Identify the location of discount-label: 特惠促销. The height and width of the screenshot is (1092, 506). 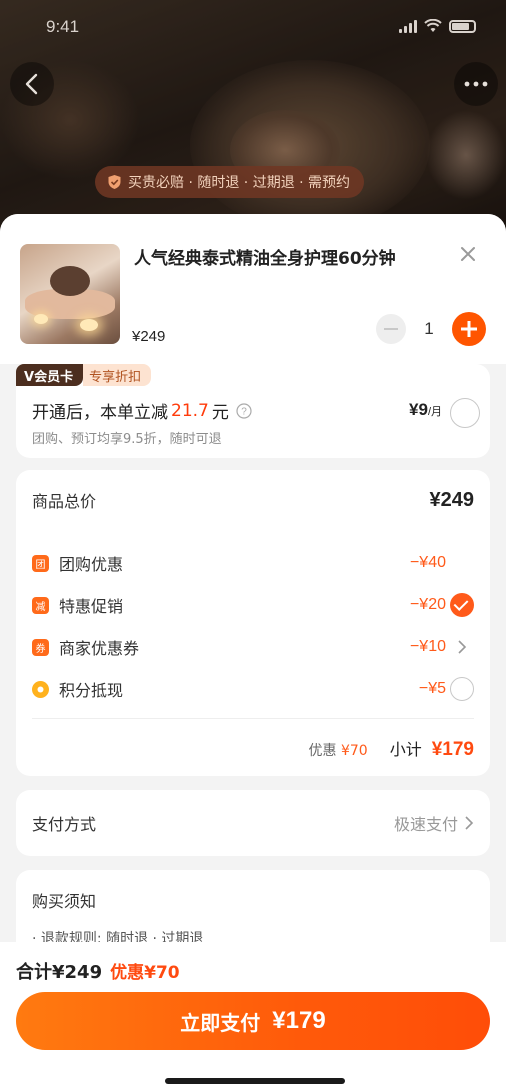
(91, 606).